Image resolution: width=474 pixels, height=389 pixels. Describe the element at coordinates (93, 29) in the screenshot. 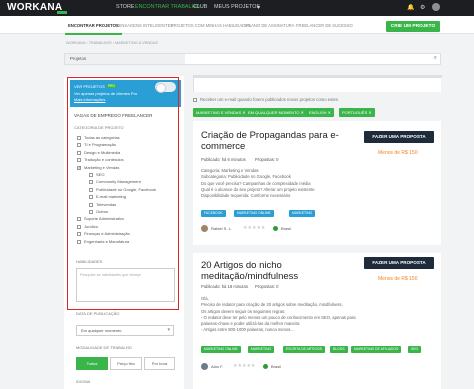

I see `tab-find-projects: ENCONTRAR PROJETOS` at that location.